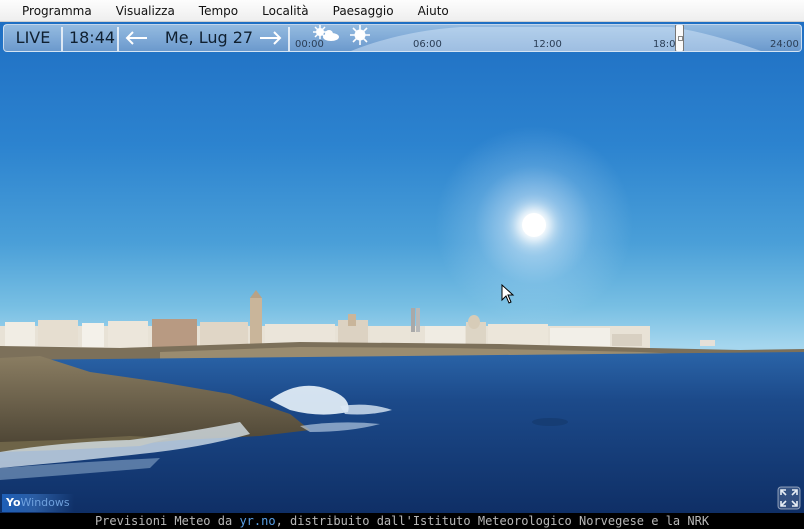  Describe the element at coordinates (218, 11) in the screenshot. I see `menu-tempo: Tempo` at that location.